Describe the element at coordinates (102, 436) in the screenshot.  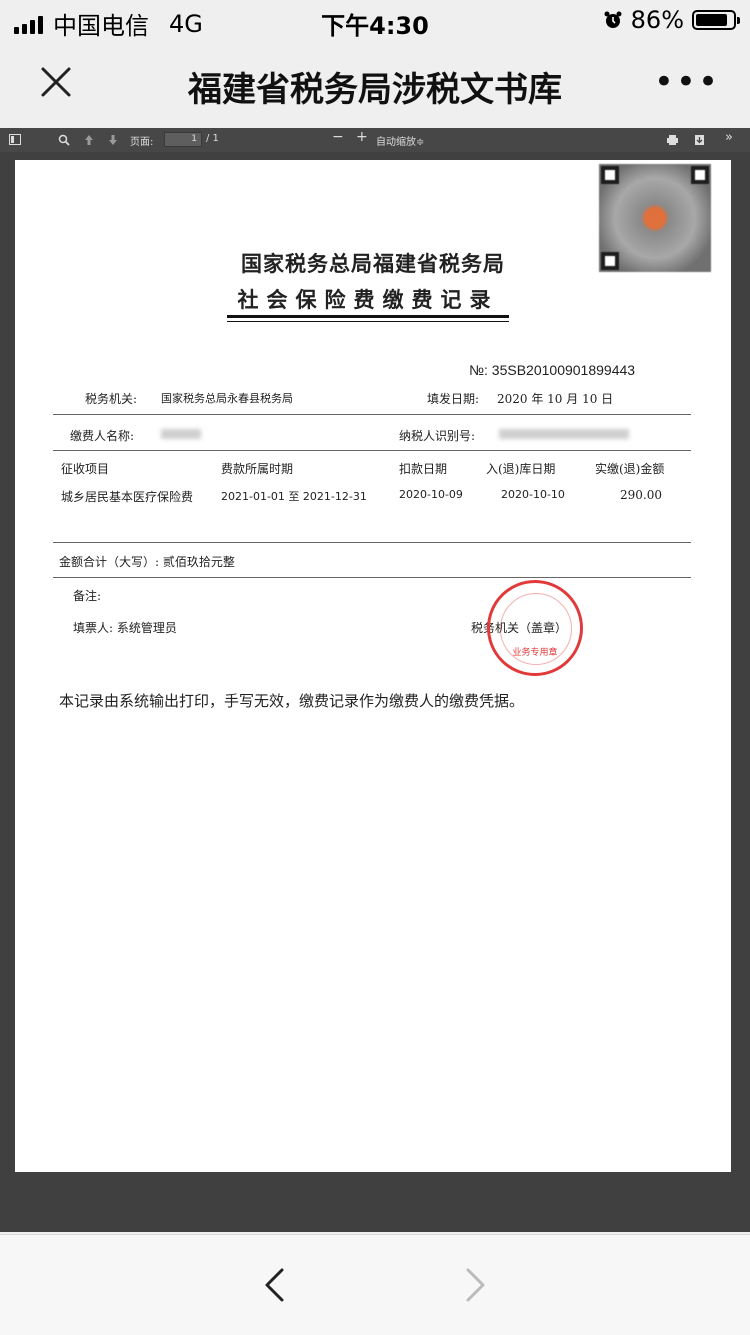
I see `payer-name-label: 缴费人名称:` at that location.